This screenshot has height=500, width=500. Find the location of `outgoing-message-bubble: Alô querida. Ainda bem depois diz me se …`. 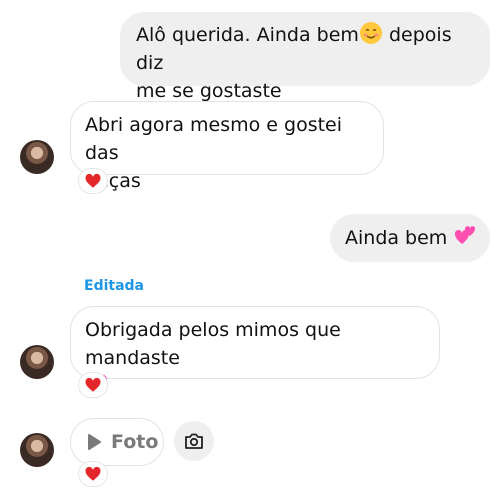

outgoing-message-bubble: Alô querida. Ainda bem depois diz me se … is located at coordinates (305, 57).